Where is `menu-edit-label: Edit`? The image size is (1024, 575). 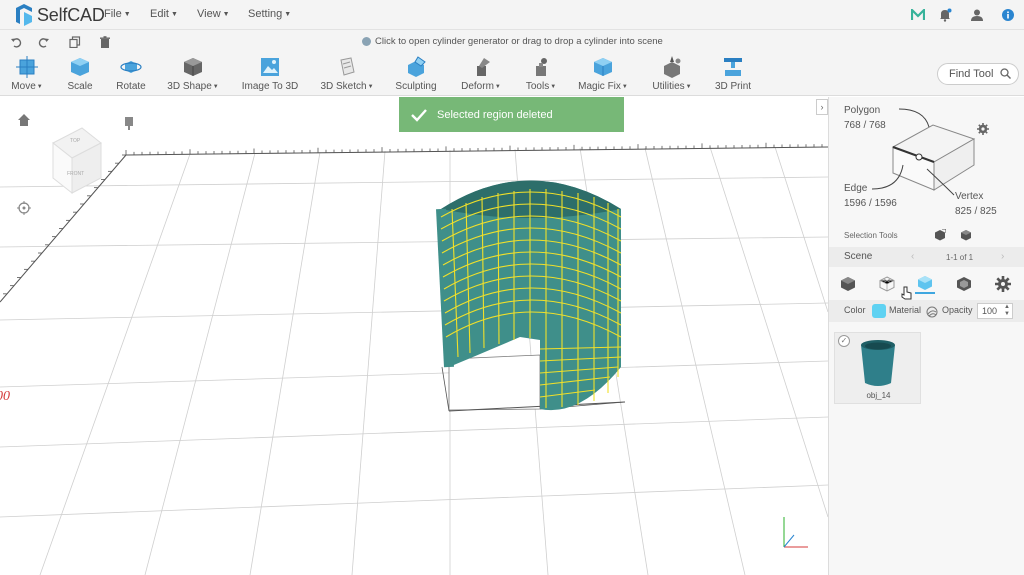
menu-edit-label: Edit is located at coordinates (159, 14).